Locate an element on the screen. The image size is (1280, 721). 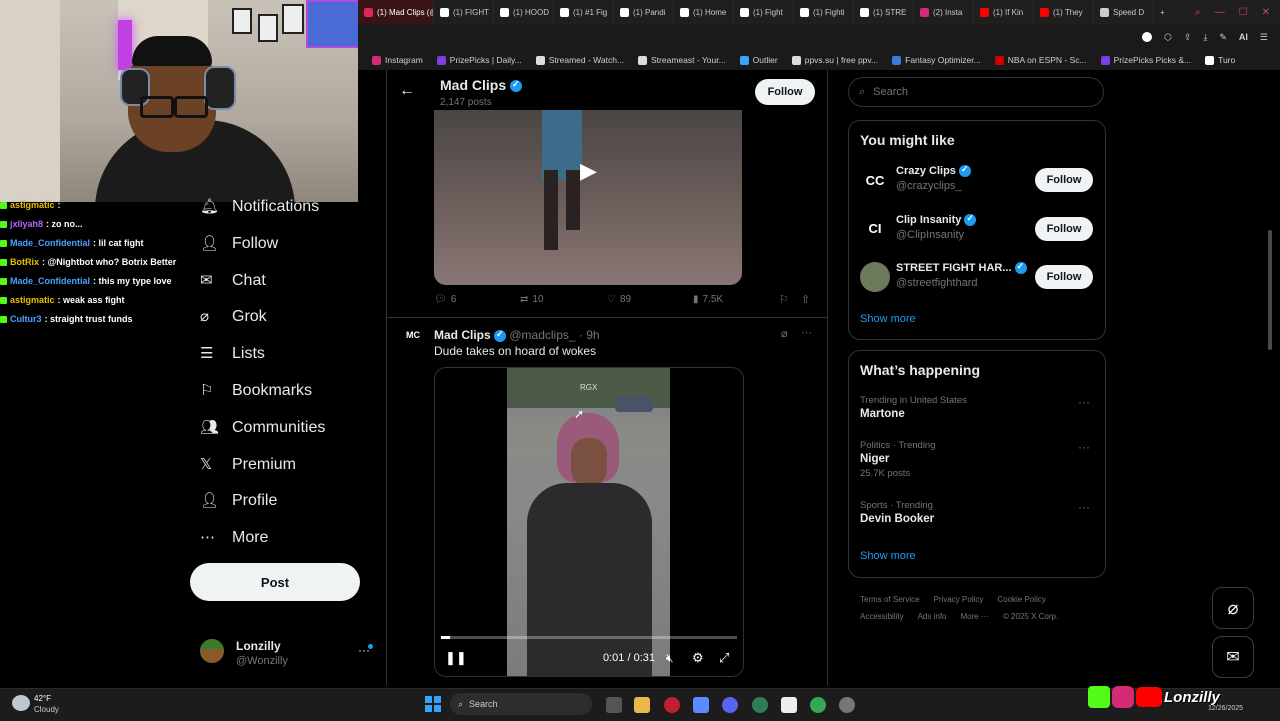
bookmark-icon: ⚐ is located at coordinates (784, 299).